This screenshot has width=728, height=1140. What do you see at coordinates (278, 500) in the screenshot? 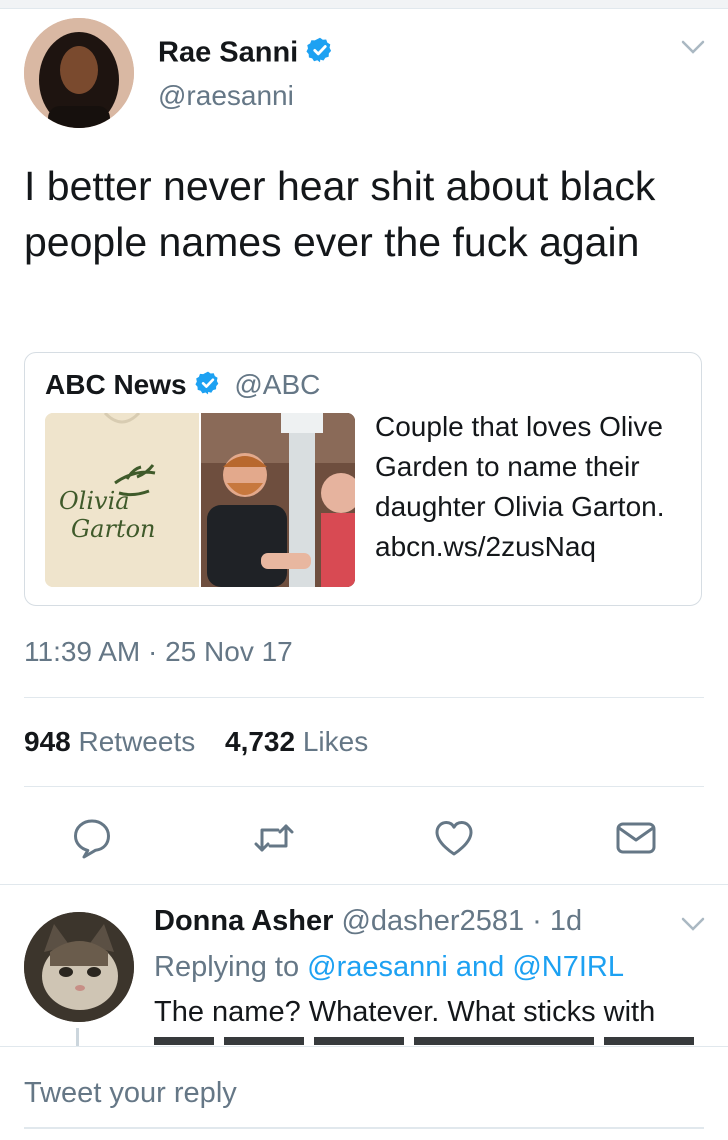
I see `quote-image-couple` at bounding box center [278, 500].